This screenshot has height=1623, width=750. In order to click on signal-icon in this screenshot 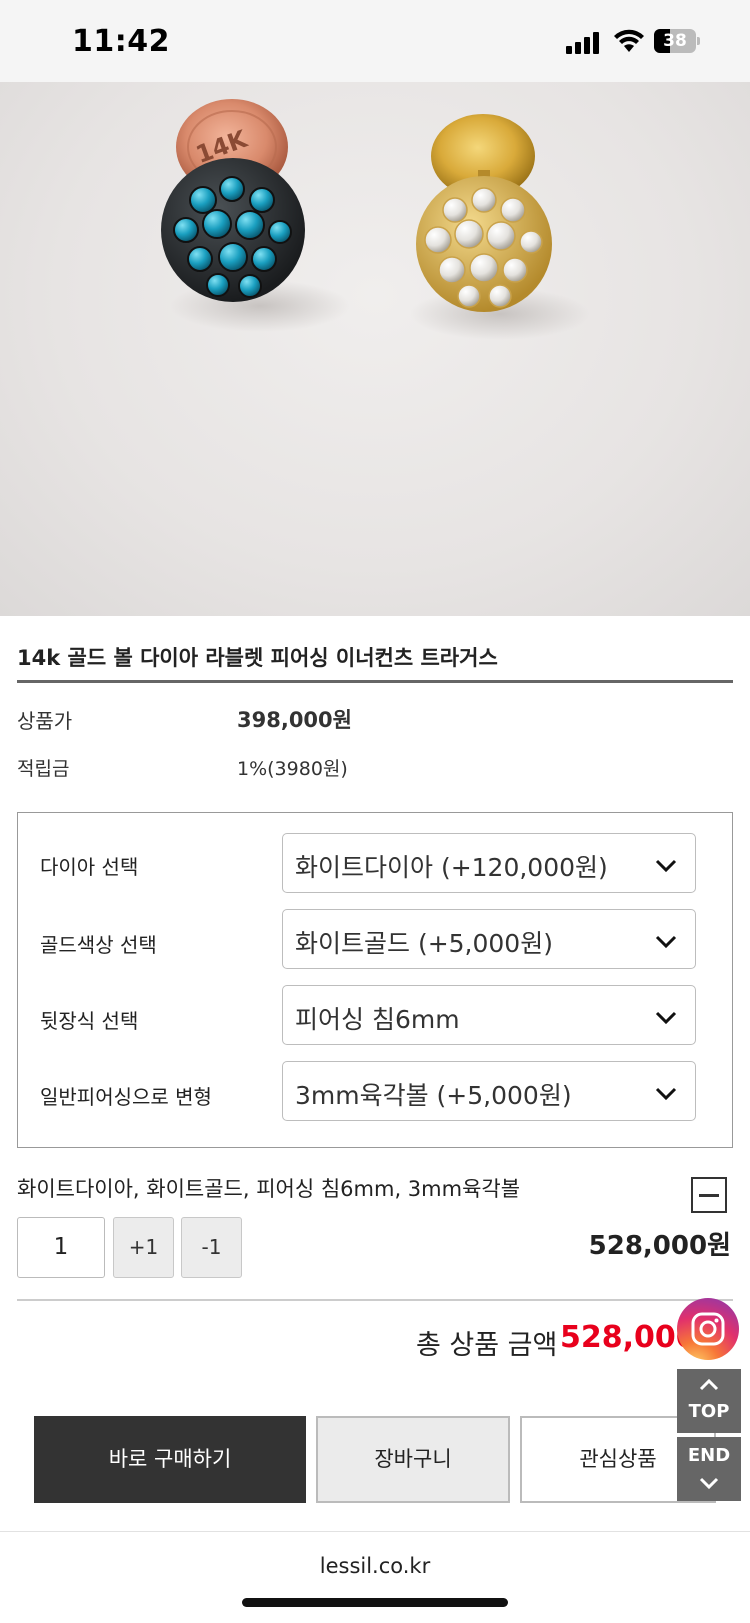, I will do `click(584, 42)`.